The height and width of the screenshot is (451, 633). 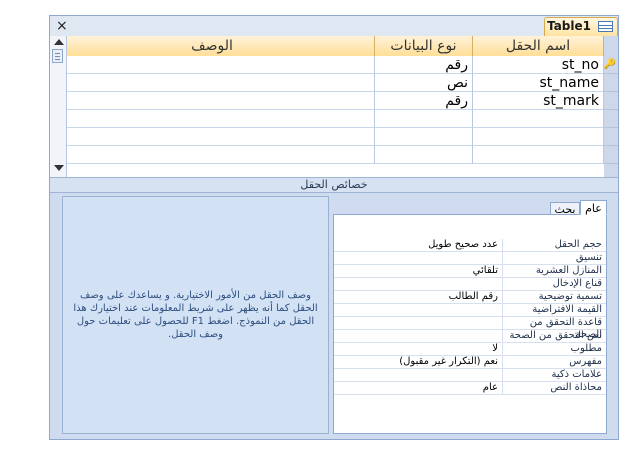 I want to click on header-data-type: نوع البيانات, so click(x=424, y=46).